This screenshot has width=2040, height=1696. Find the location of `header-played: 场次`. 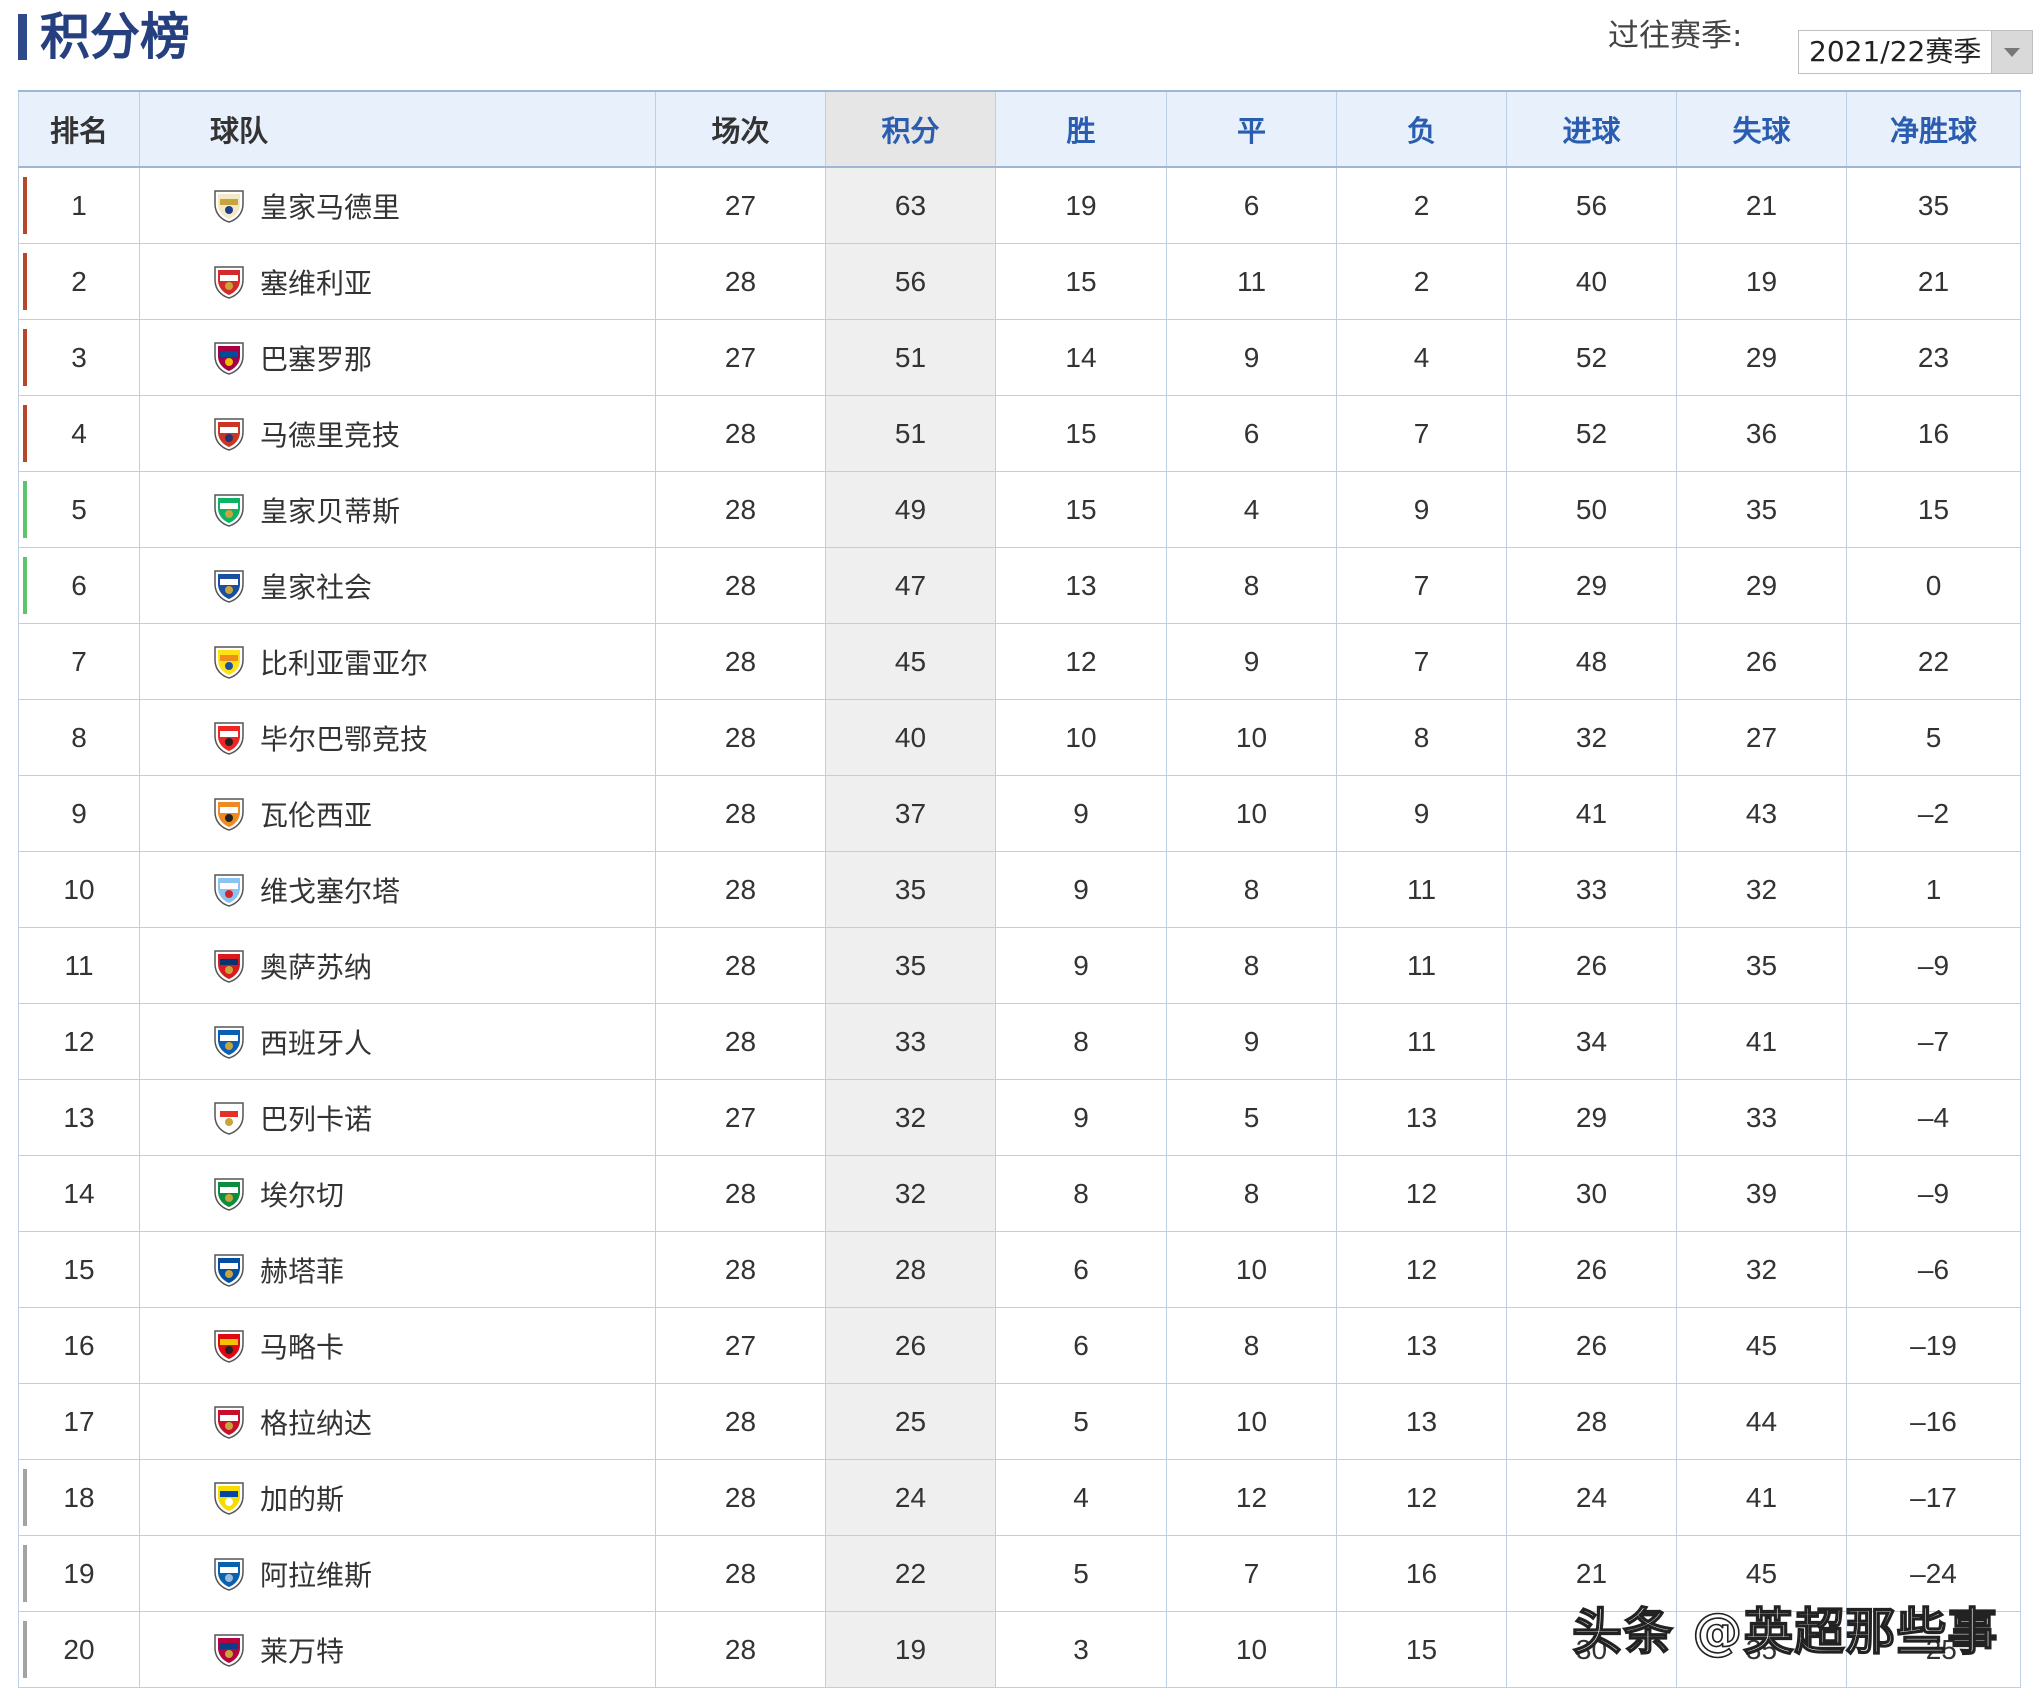

header-played: 场次 is located at coordinates (740, 129).